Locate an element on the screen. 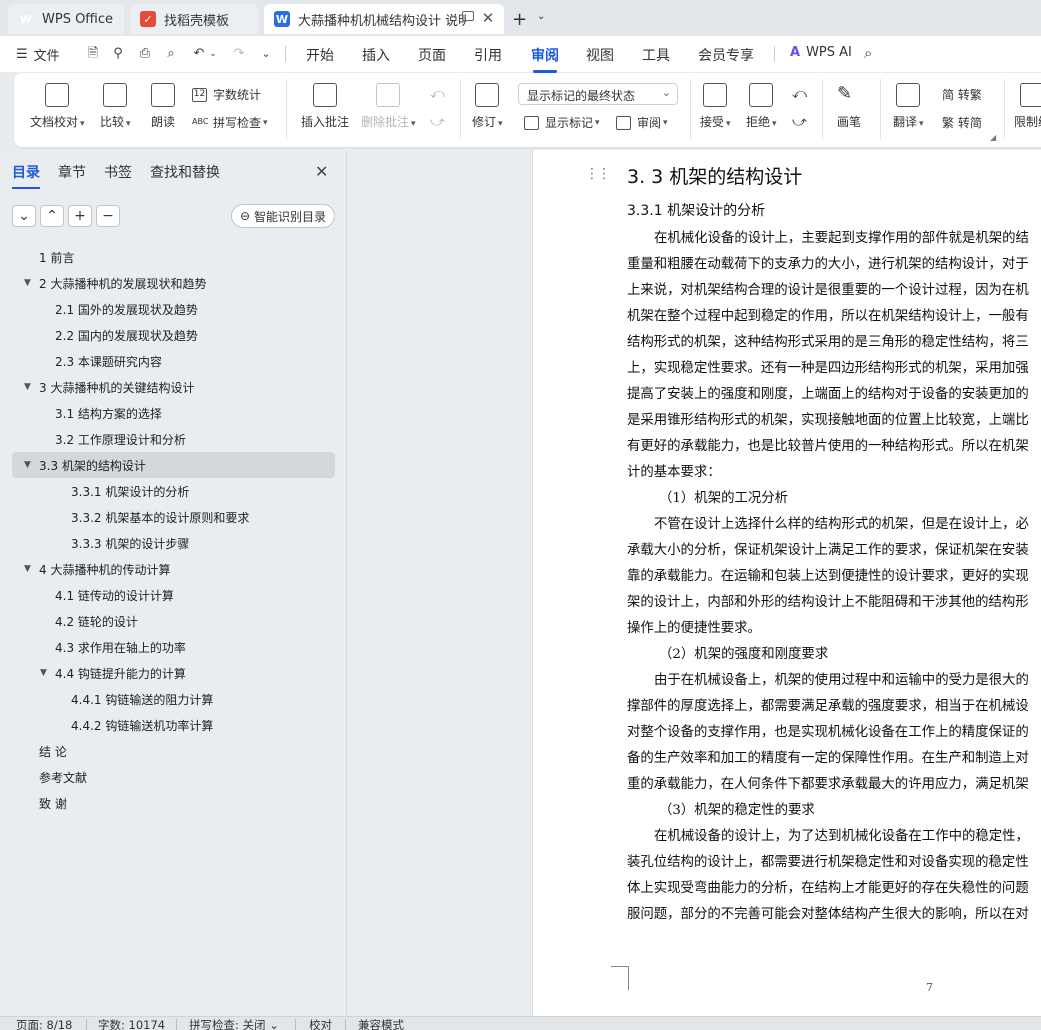  menu-member: 会员专享 is located at coordinates (726, 55).